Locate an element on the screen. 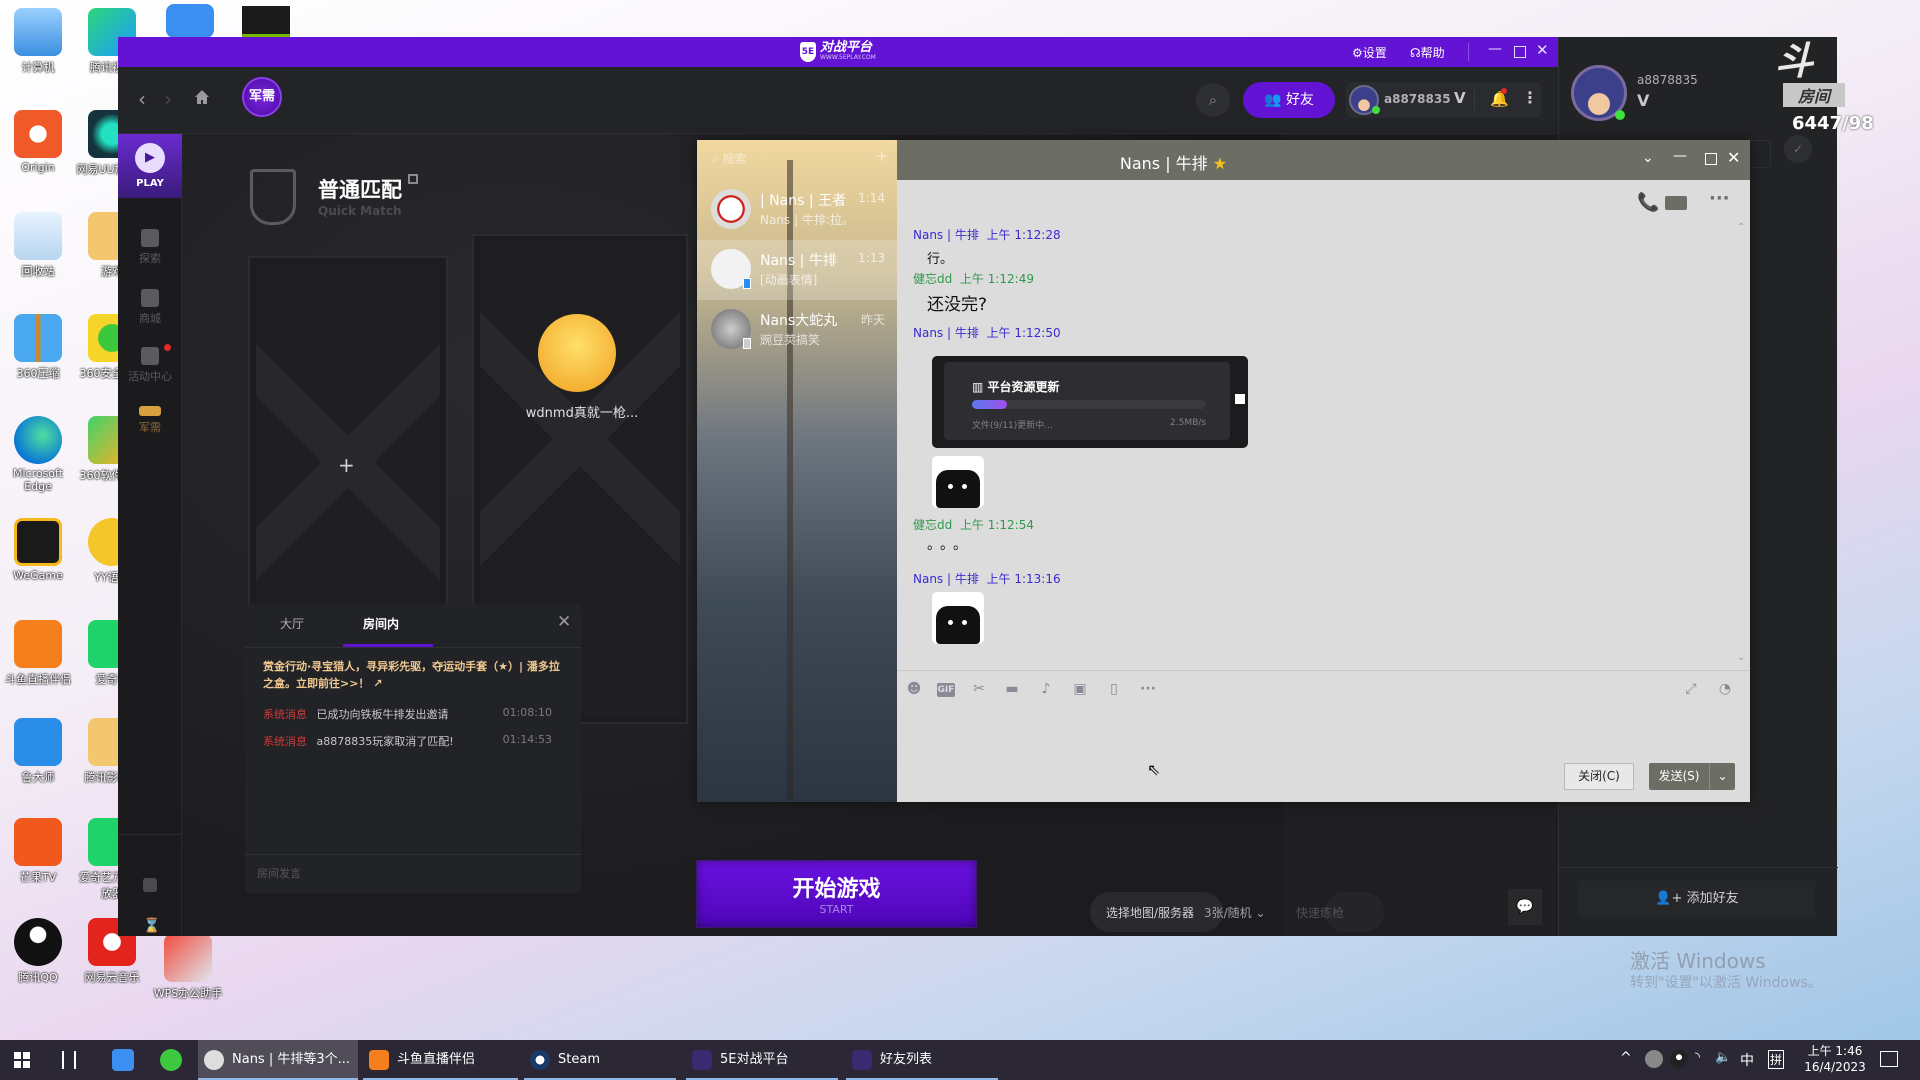  desktop-icon-wps: WPS办公助手 is located at coordinates (188, 967).